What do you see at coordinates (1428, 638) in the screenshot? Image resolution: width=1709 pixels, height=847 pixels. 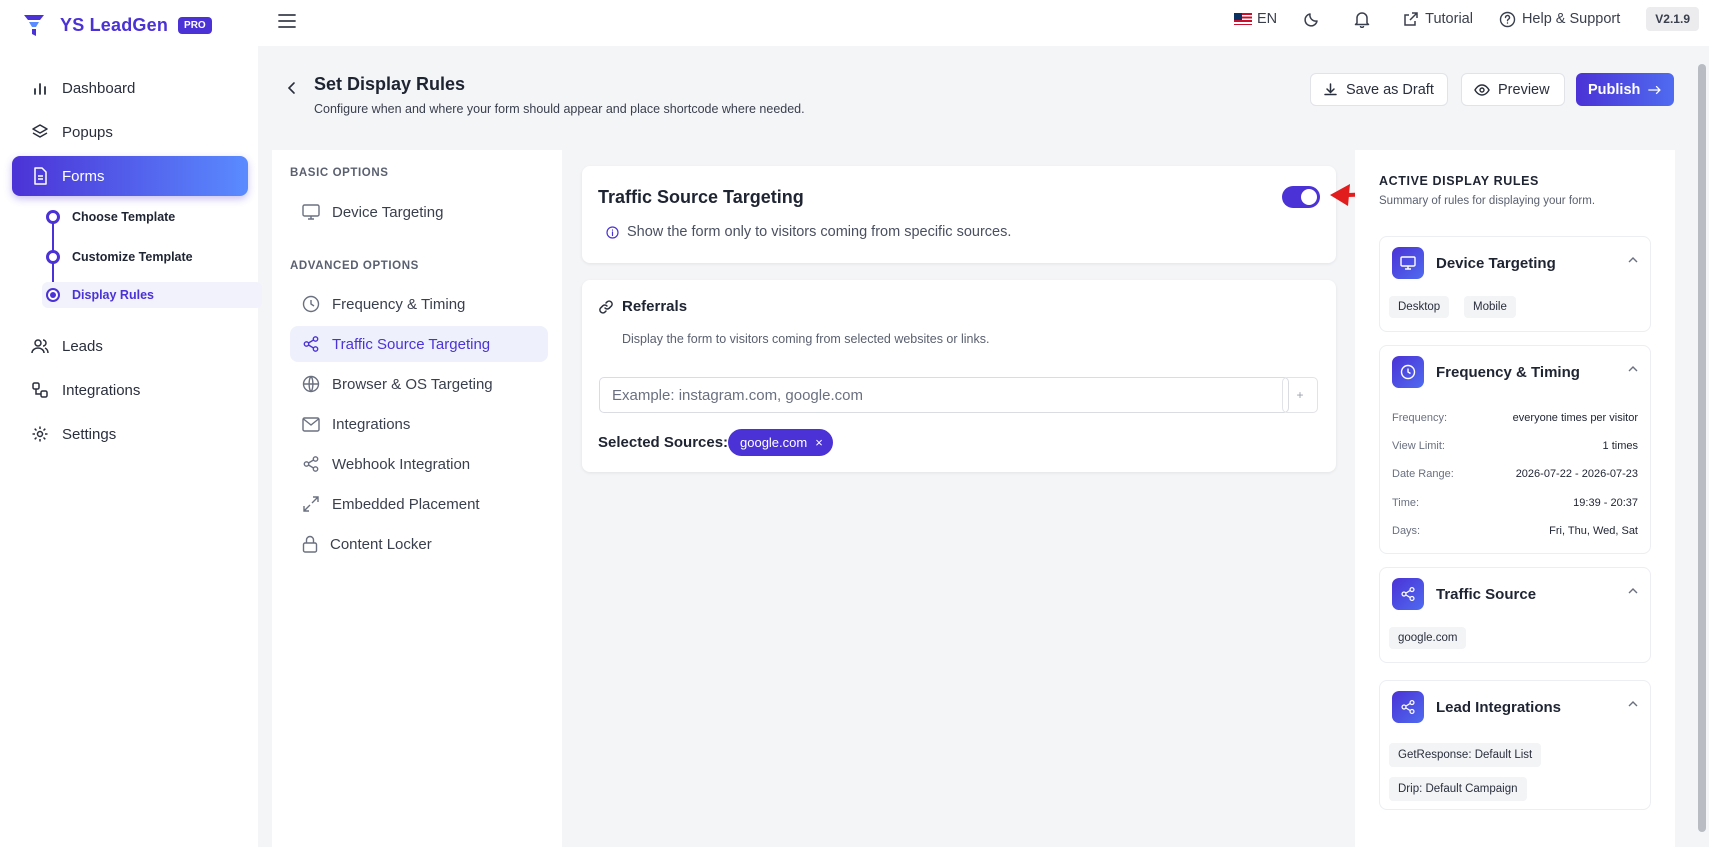 I see `rule-tag: google.com` at bounding box center [1428, 638].